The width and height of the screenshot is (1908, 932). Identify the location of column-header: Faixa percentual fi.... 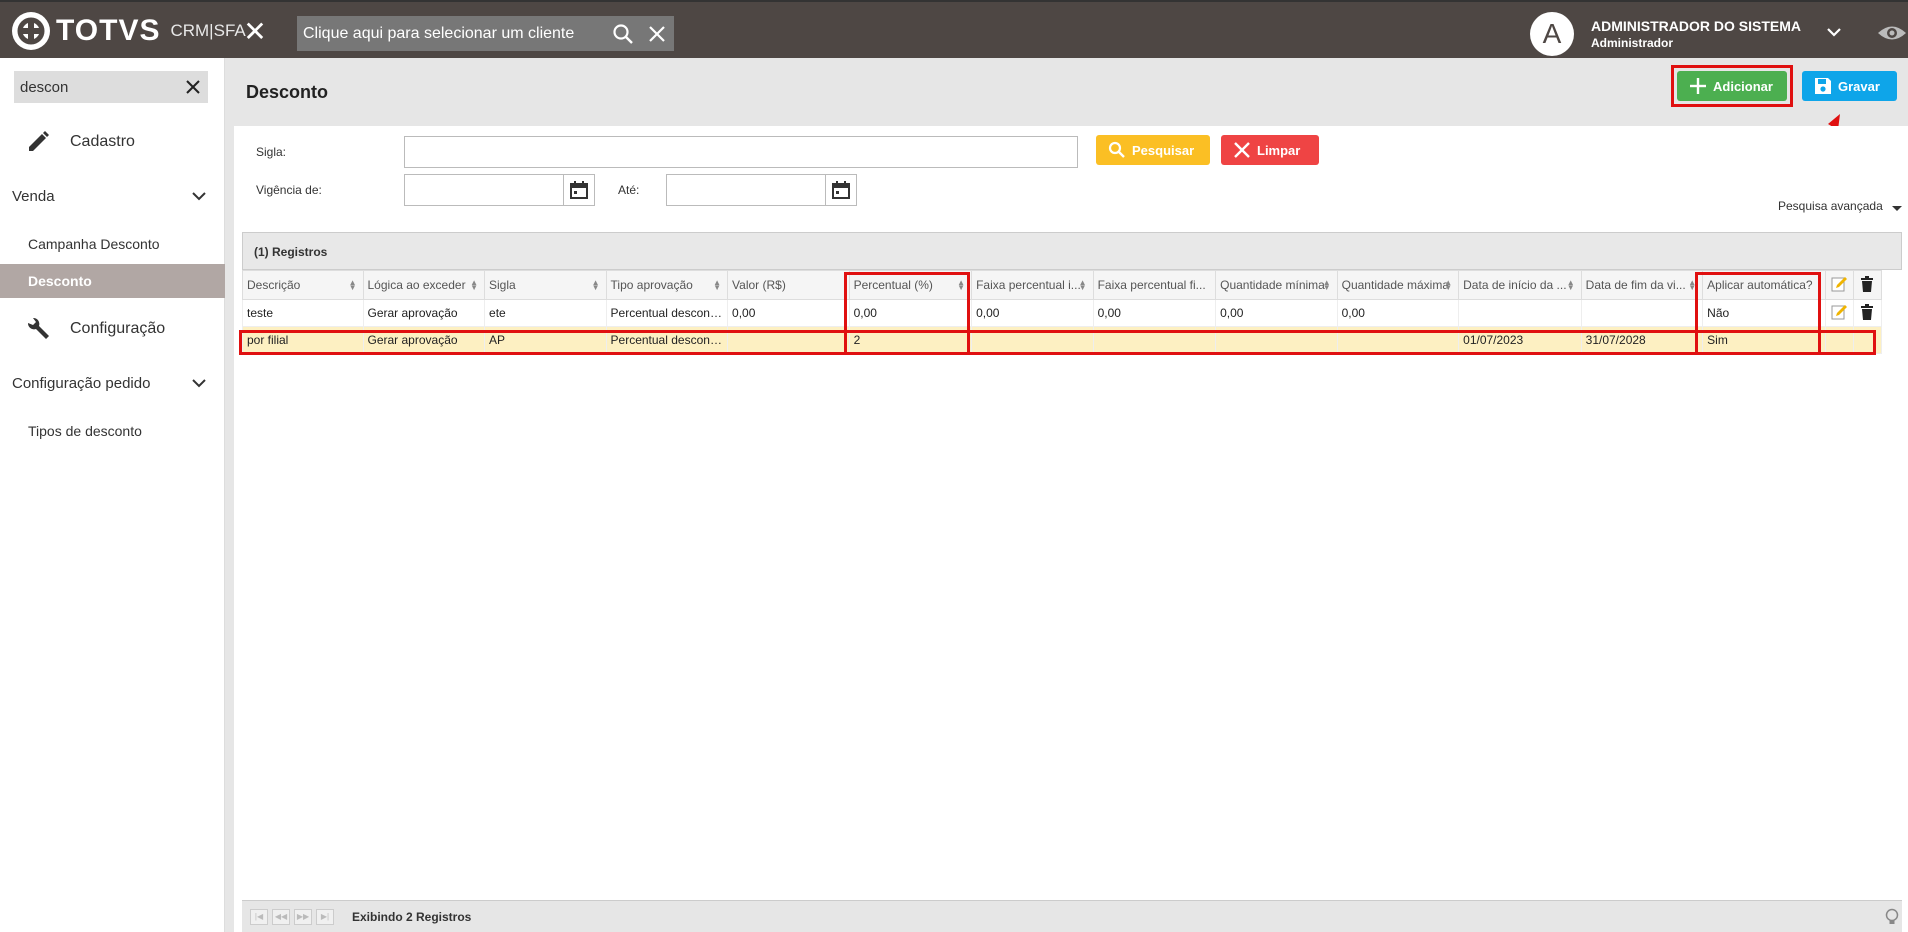
(1154, 285).